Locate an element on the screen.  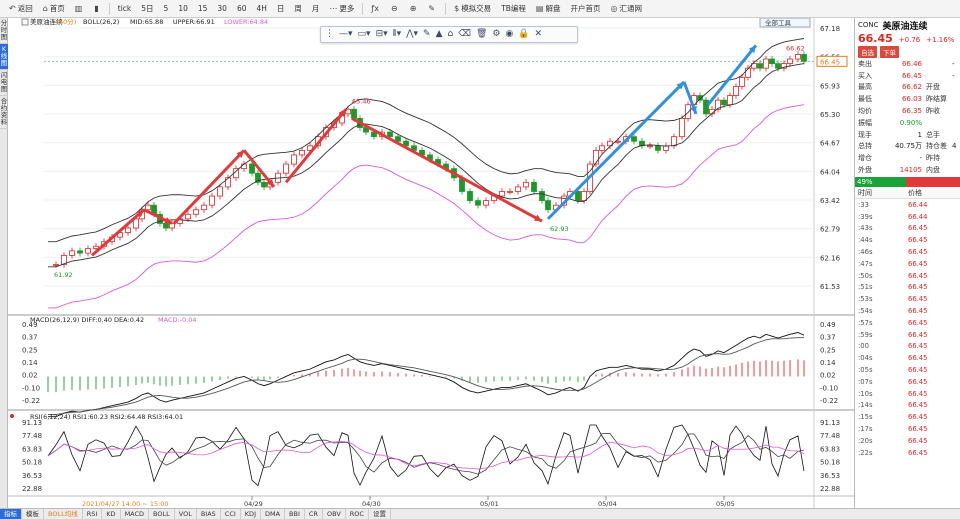
quote-button-0: 自选 is located at coordinates (867, 52).